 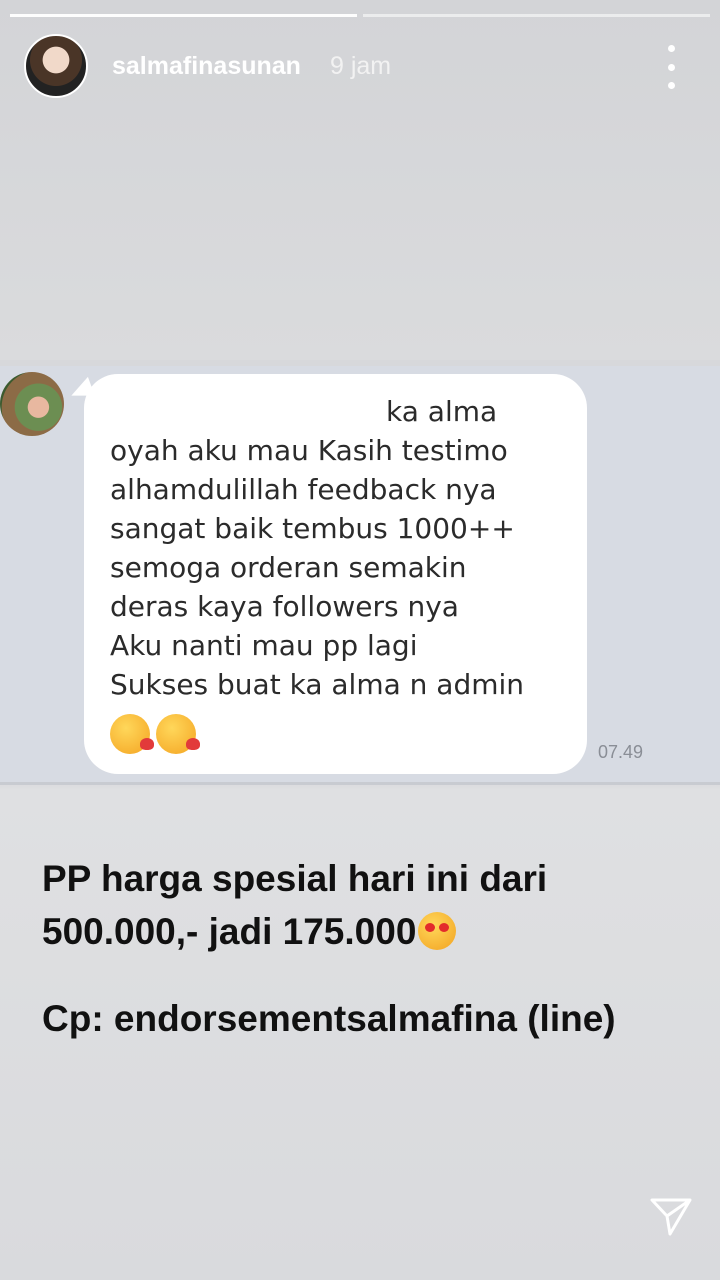 I want to click on avatar, so click(x=56, y=66).